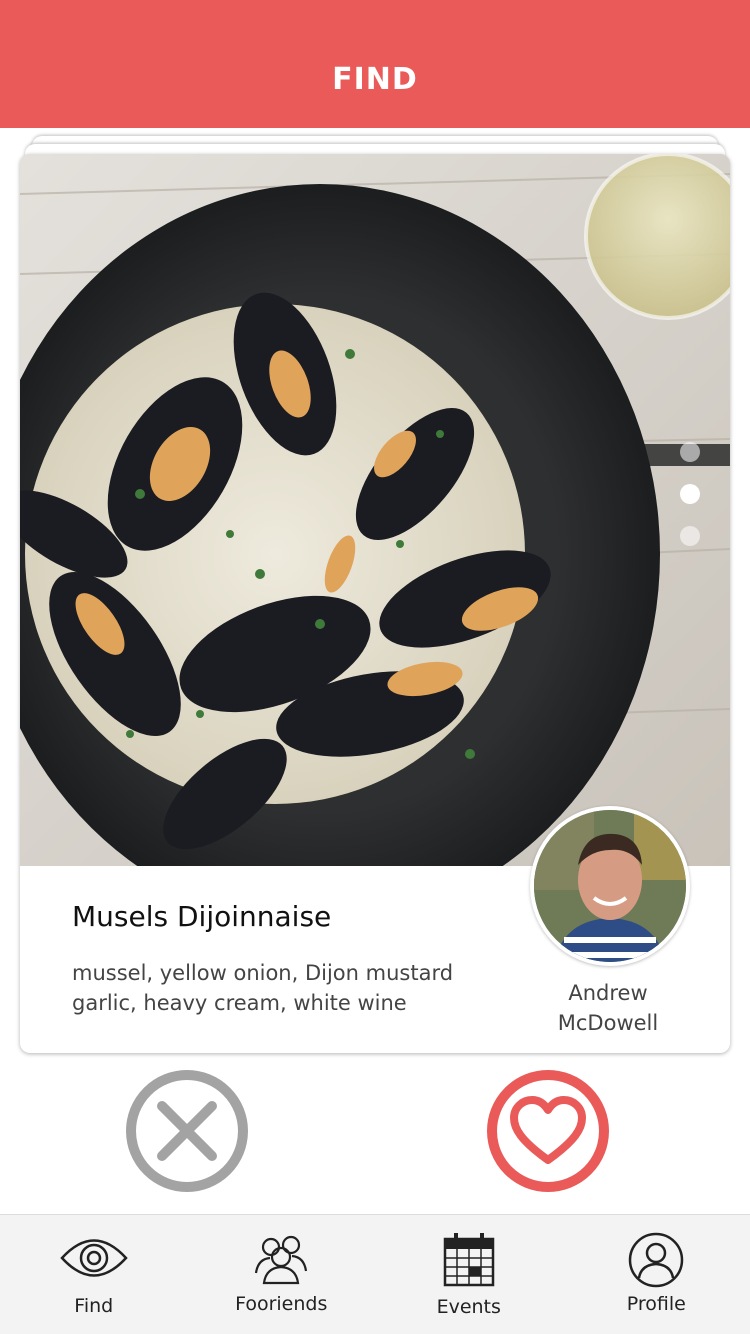 This screenshot has height=1334, width=750. I want to click on author-name: Andrew McDowell, so click(608, 1008).